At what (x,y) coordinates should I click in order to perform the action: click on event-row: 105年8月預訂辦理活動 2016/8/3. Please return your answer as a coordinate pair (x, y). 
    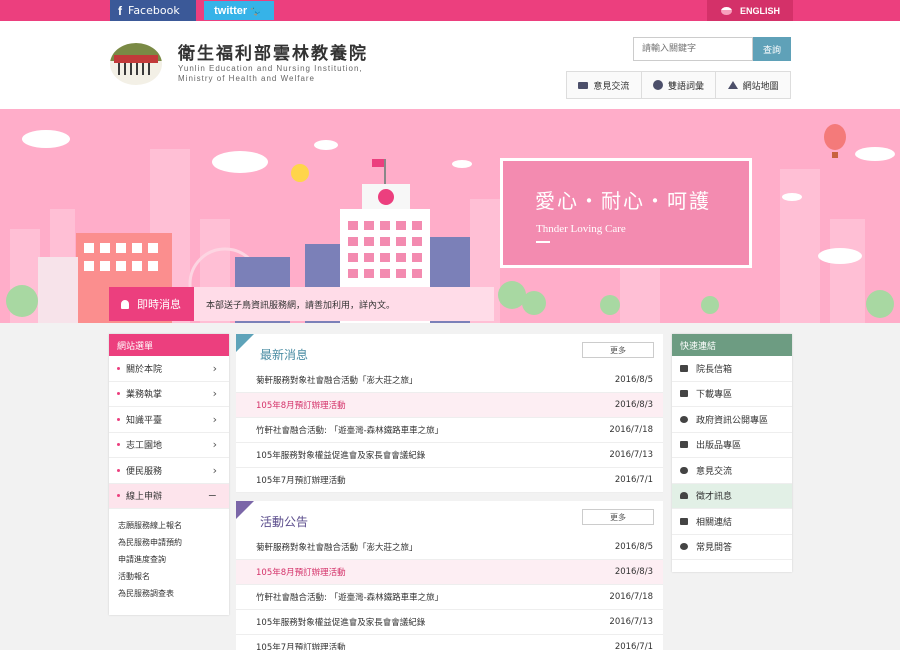
    Looking at the image, I should click on (449, 572).